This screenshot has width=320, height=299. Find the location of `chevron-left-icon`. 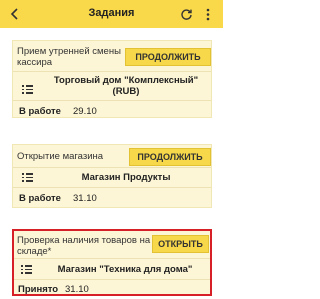

chevron-left-icon is located at coordinates (14, 14).